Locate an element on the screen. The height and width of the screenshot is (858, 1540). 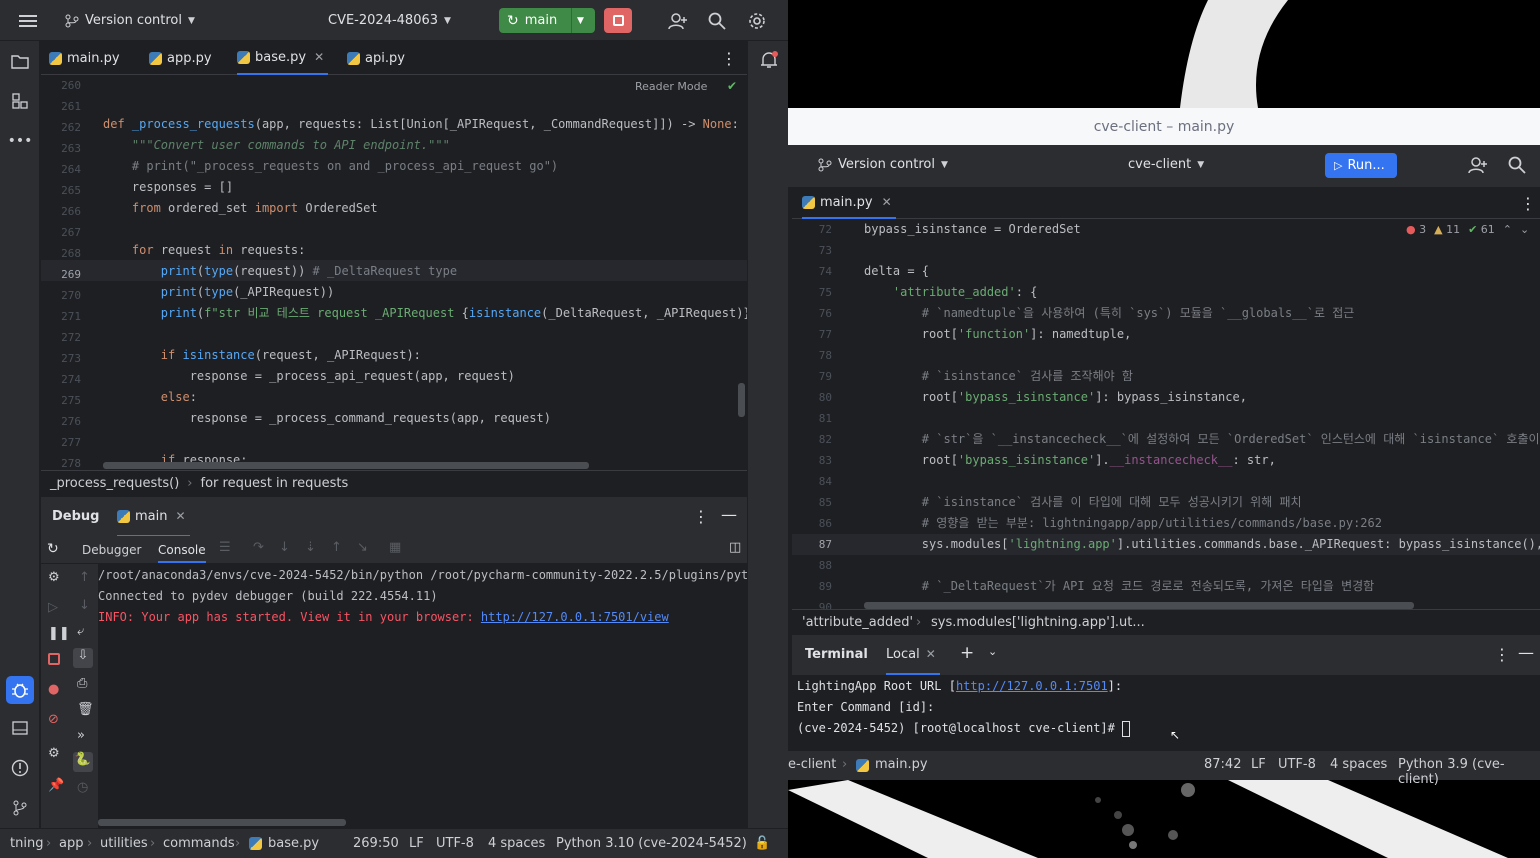
inspection-widget: ● 3 ▲ 11 ✔ 61 ⌃ ⌄ is located at coordinates (1467, 229).